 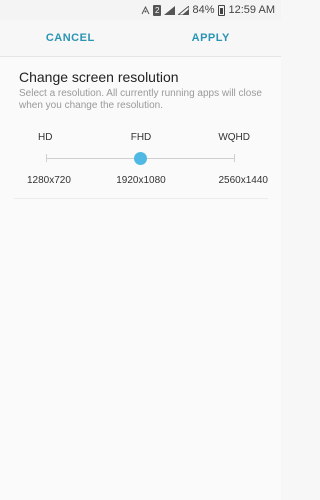 I want to click on resolution-label-hd: HD, so click(x=45, y=137).